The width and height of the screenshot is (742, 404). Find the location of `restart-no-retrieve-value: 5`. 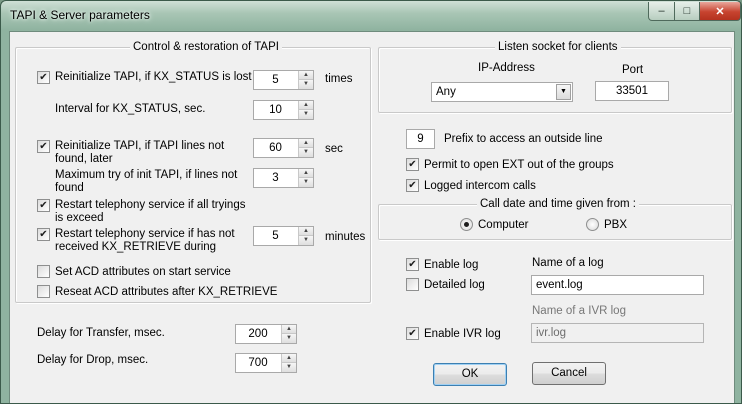

restart-no-retrieve-value: 5 is located at coordinates (275, 236).